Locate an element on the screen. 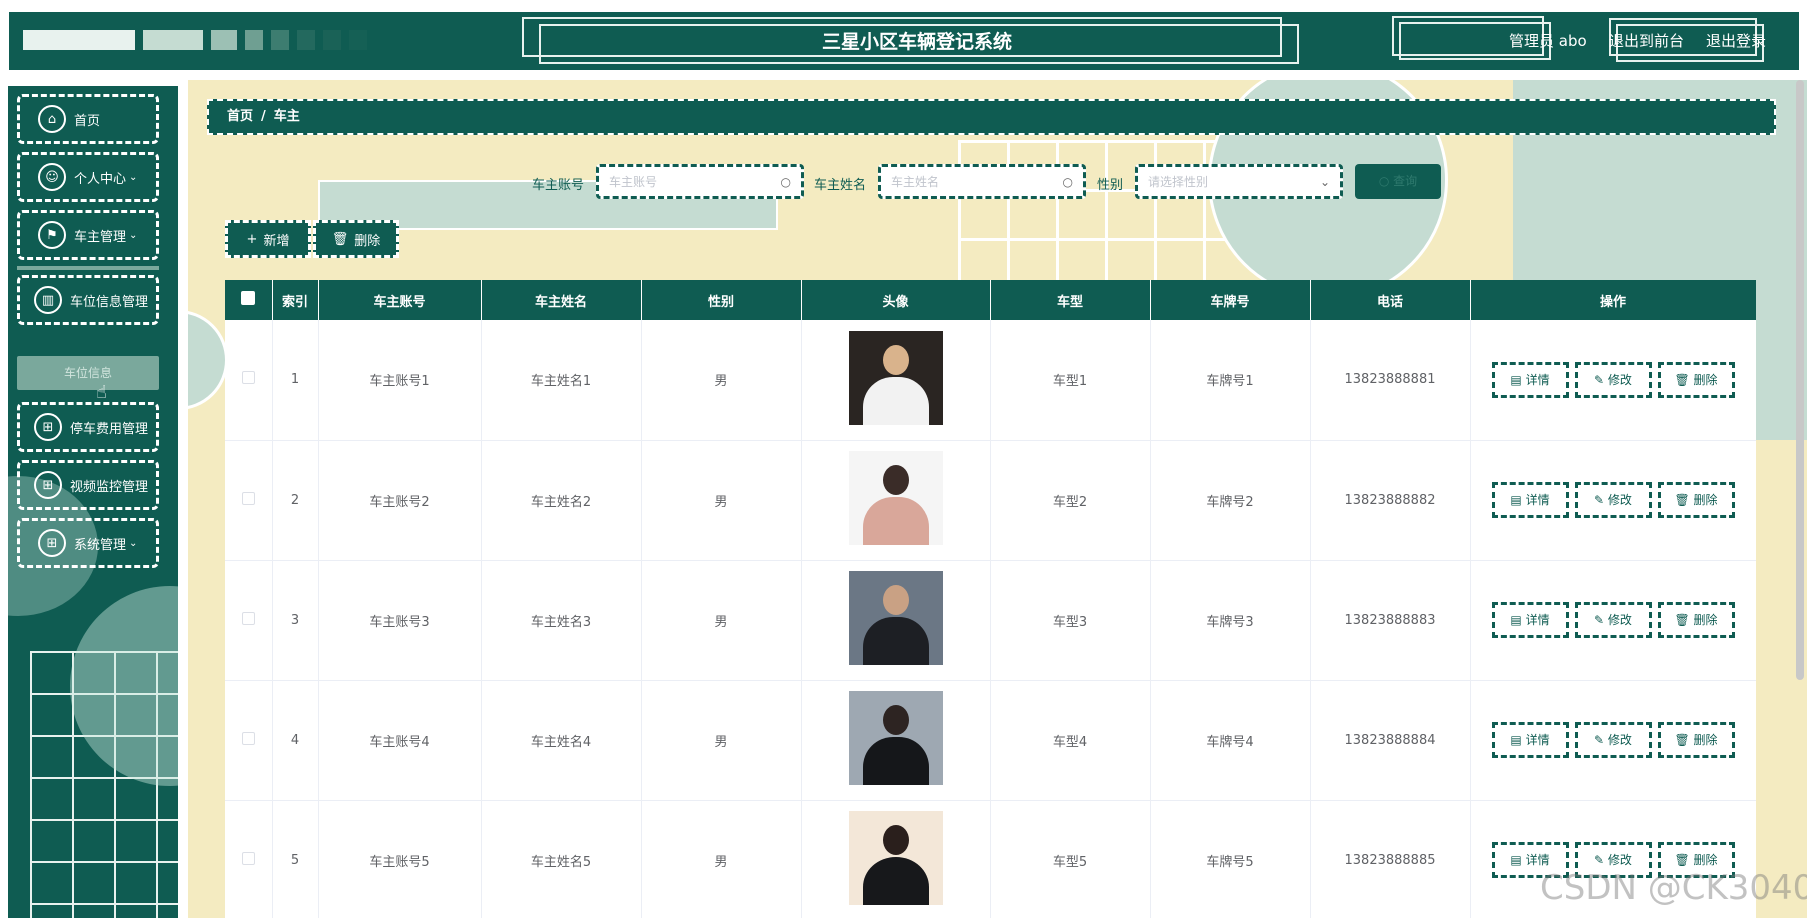 This screenshot has width=1807, height=918. page-scrollbar is located at coordinates (1800, 380).